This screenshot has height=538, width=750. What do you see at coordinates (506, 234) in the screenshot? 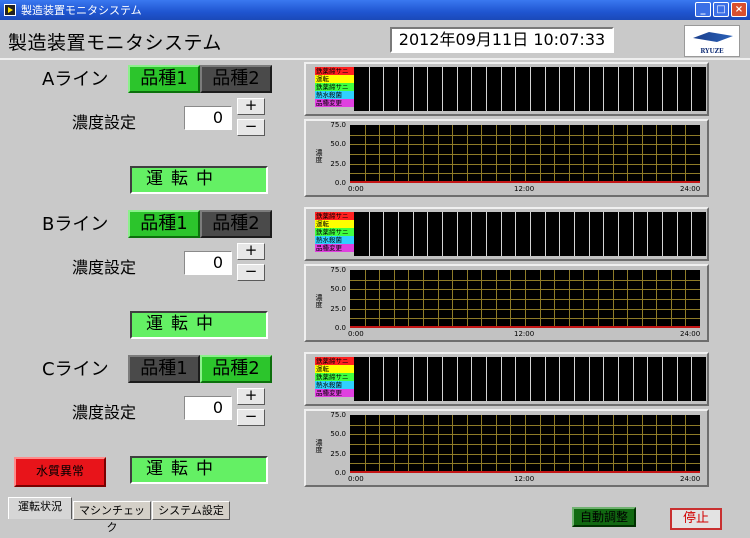
I see `line-b-event-strip: 鉄薬締サニ 運転 鉄薬締サニ 熱水殺菌 品種変更` at bounding box center [506, 234].